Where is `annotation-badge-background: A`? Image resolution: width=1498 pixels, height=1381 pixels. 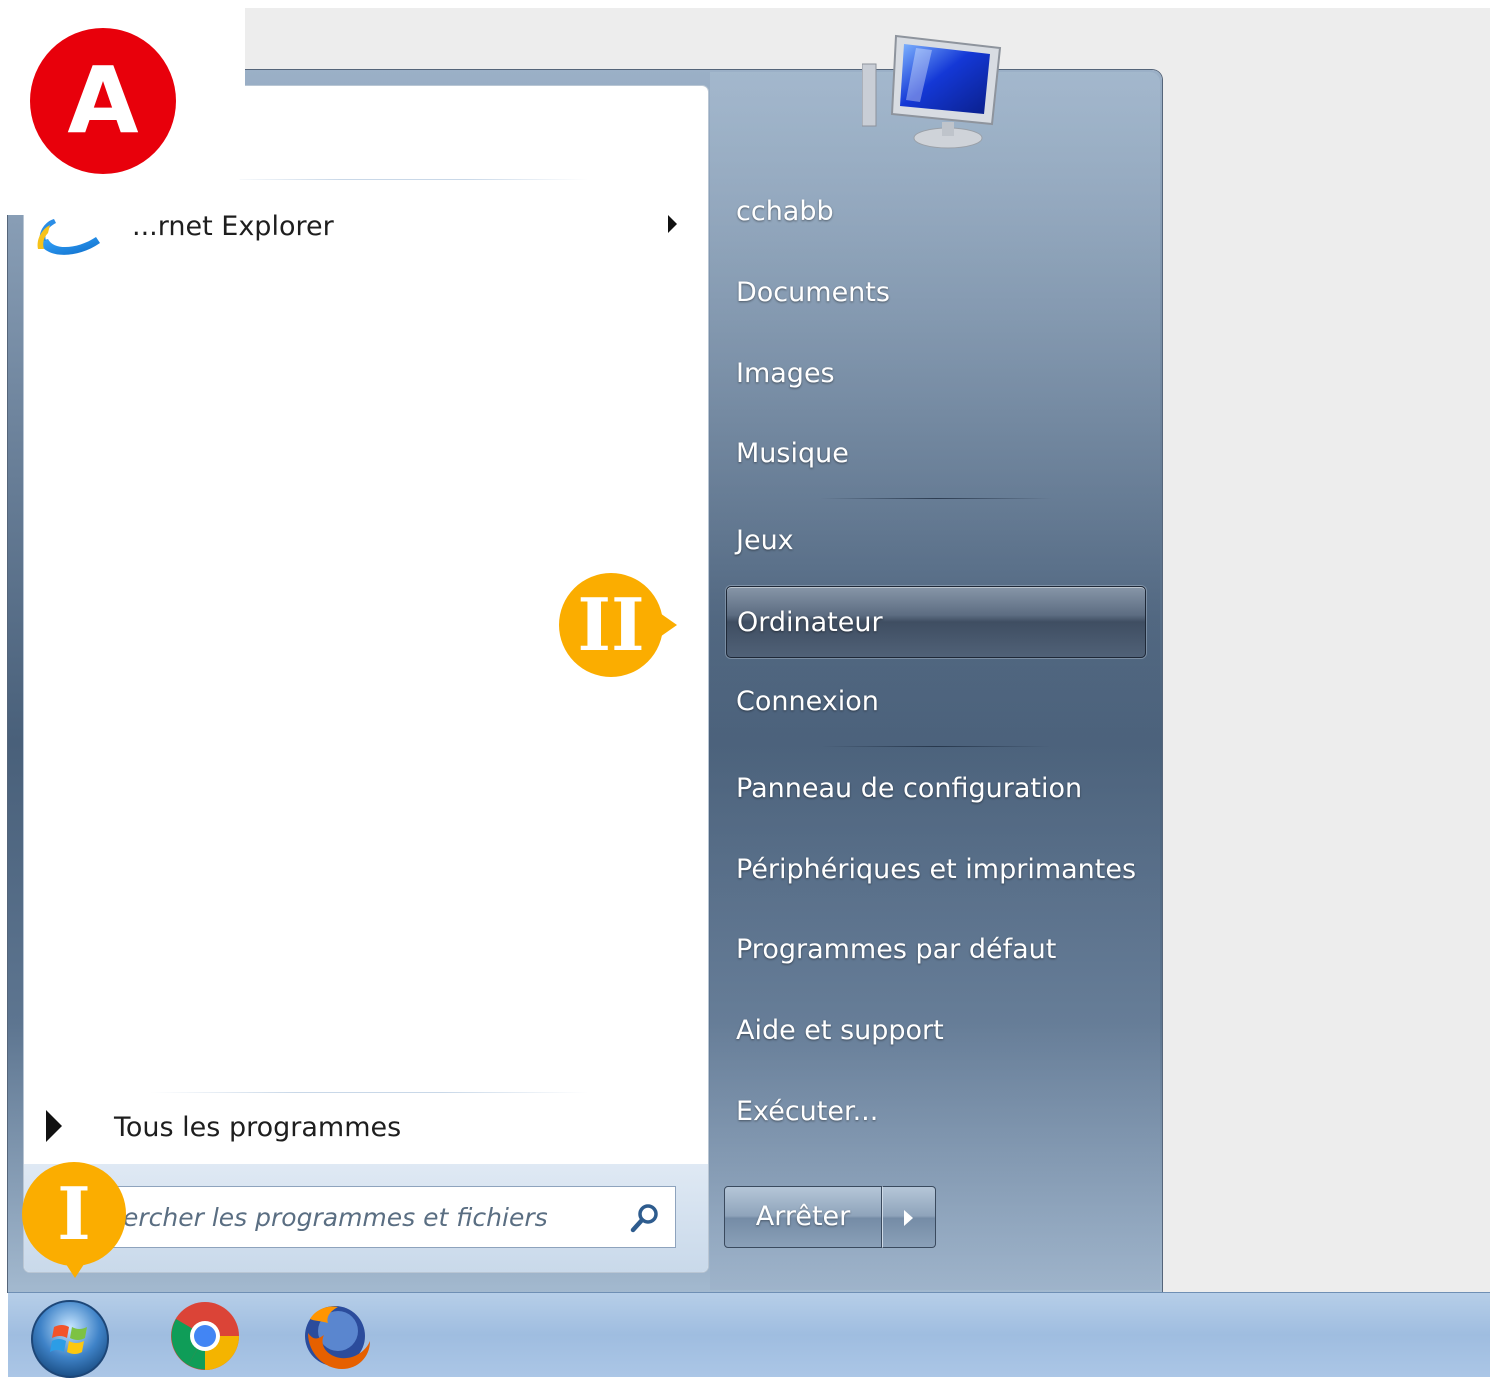 annotation-badge-background: A is located at coordinates (122, 107).